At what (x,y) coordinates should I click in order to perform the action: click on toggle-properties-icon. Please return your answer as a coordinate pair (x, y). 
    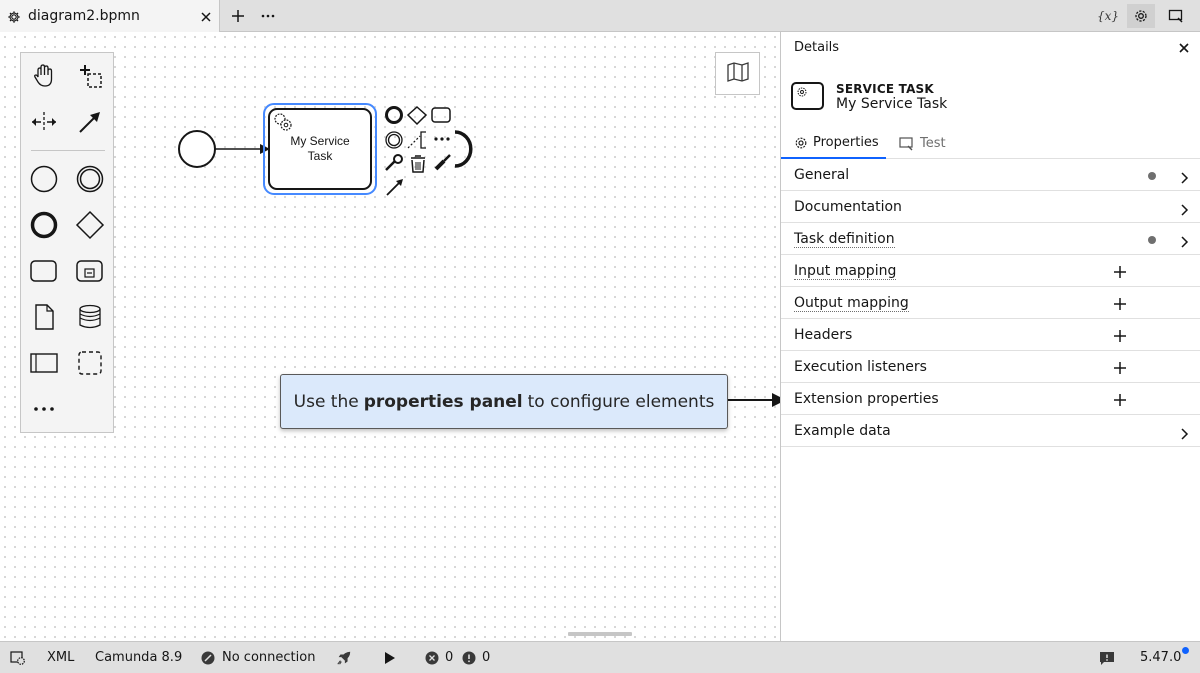
    Looking at the image, I should click on (18, 658).